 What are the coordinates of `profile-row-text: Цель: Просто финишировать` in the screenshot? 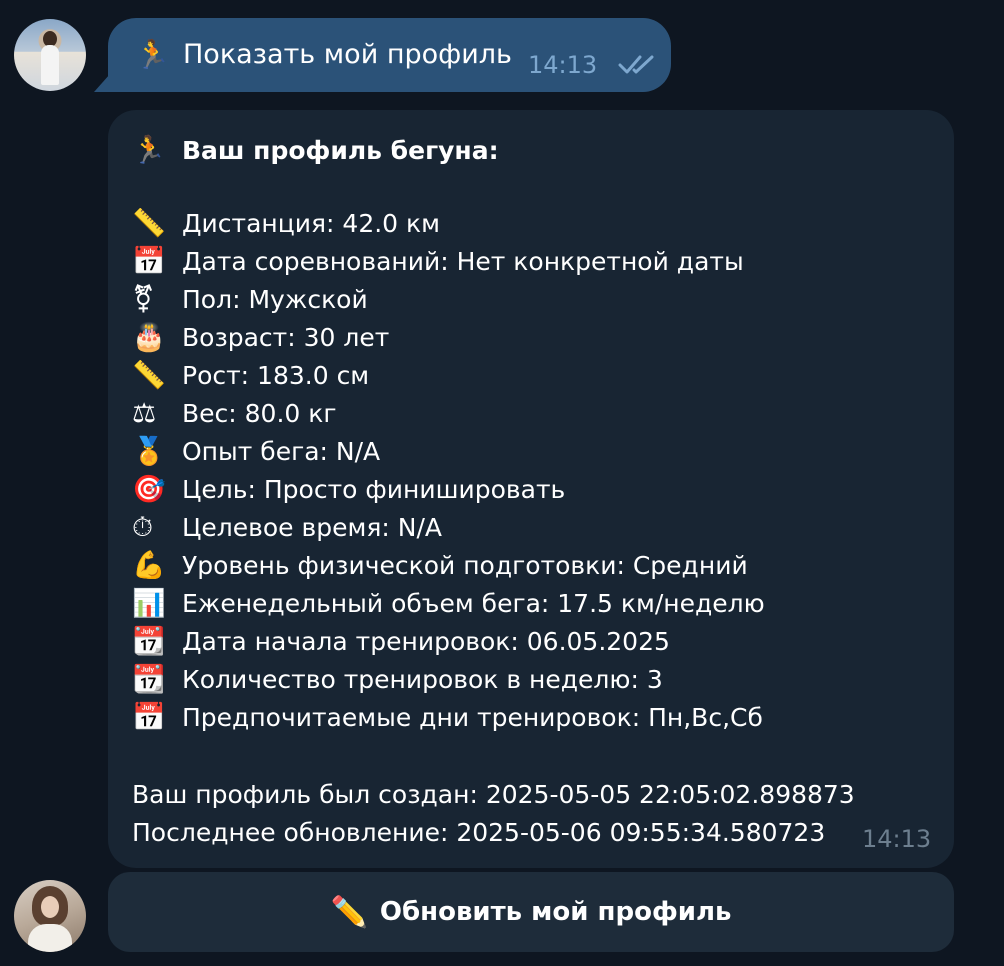 It's located at (374, 489).